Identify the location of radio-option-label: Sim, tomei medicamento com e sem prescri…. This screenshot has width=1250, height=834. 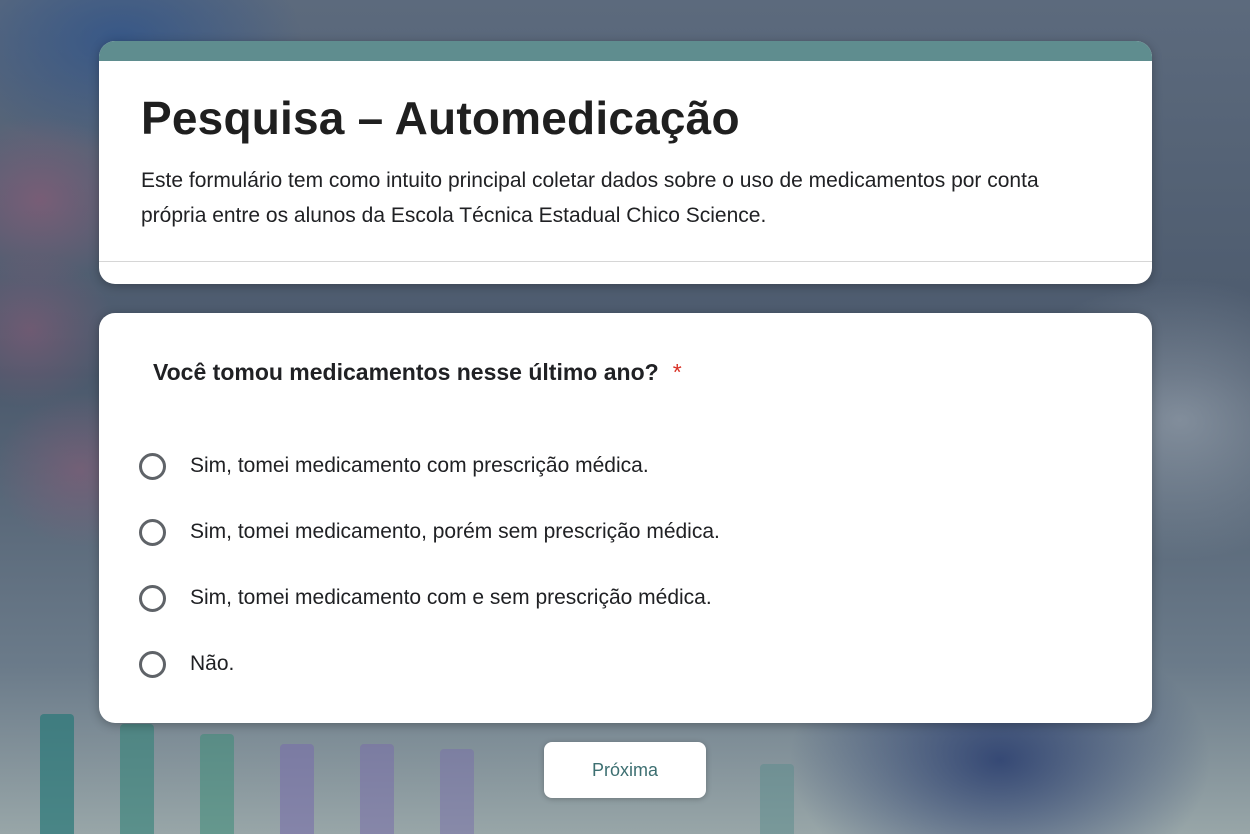
(451, 597).